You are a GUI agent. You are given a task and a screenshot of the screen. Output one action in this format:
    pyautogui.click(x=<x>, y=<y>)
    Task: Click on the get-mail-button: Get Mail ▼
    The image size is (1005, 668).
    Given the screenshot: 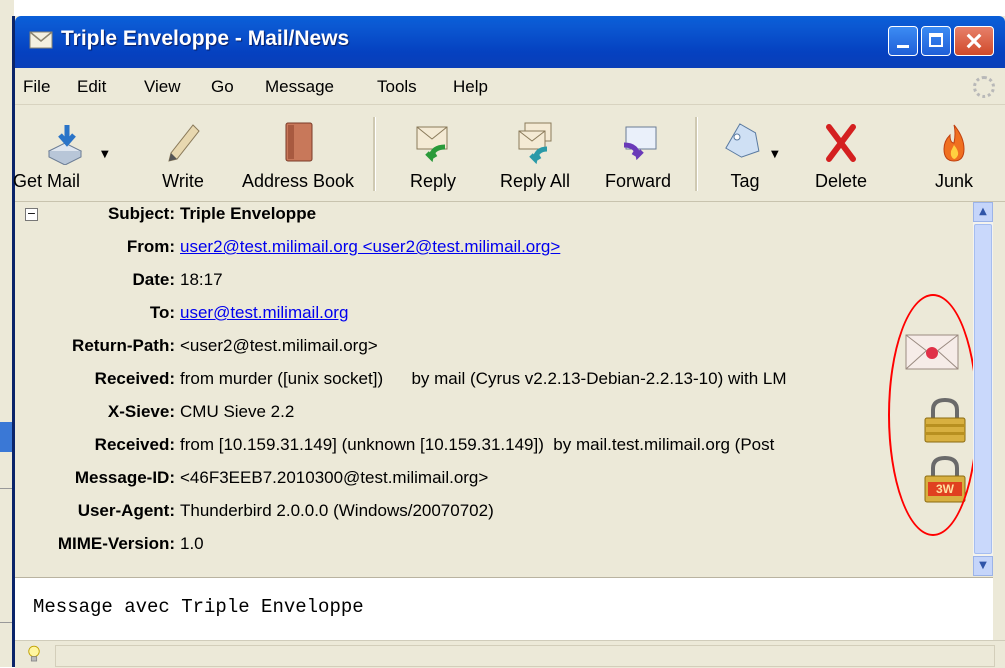 What is the action you would take?
    pyautogui.click(x=64, y=153)
    